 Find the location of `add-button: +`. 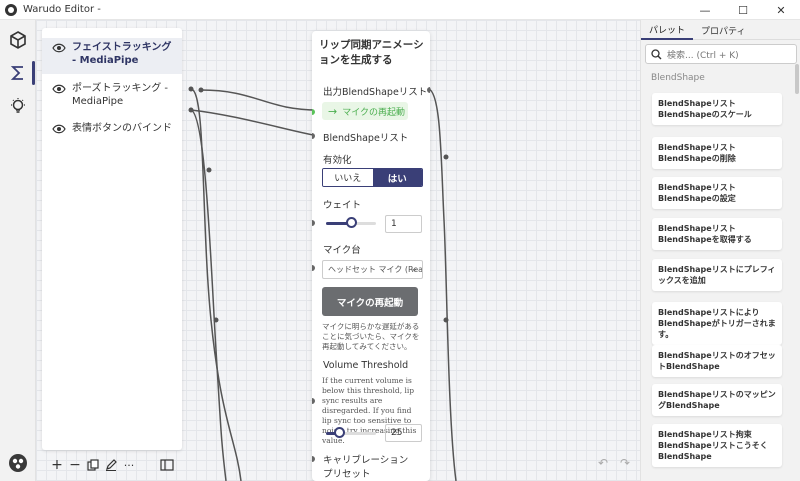

add-button: + is located at coordinates (57, 465).